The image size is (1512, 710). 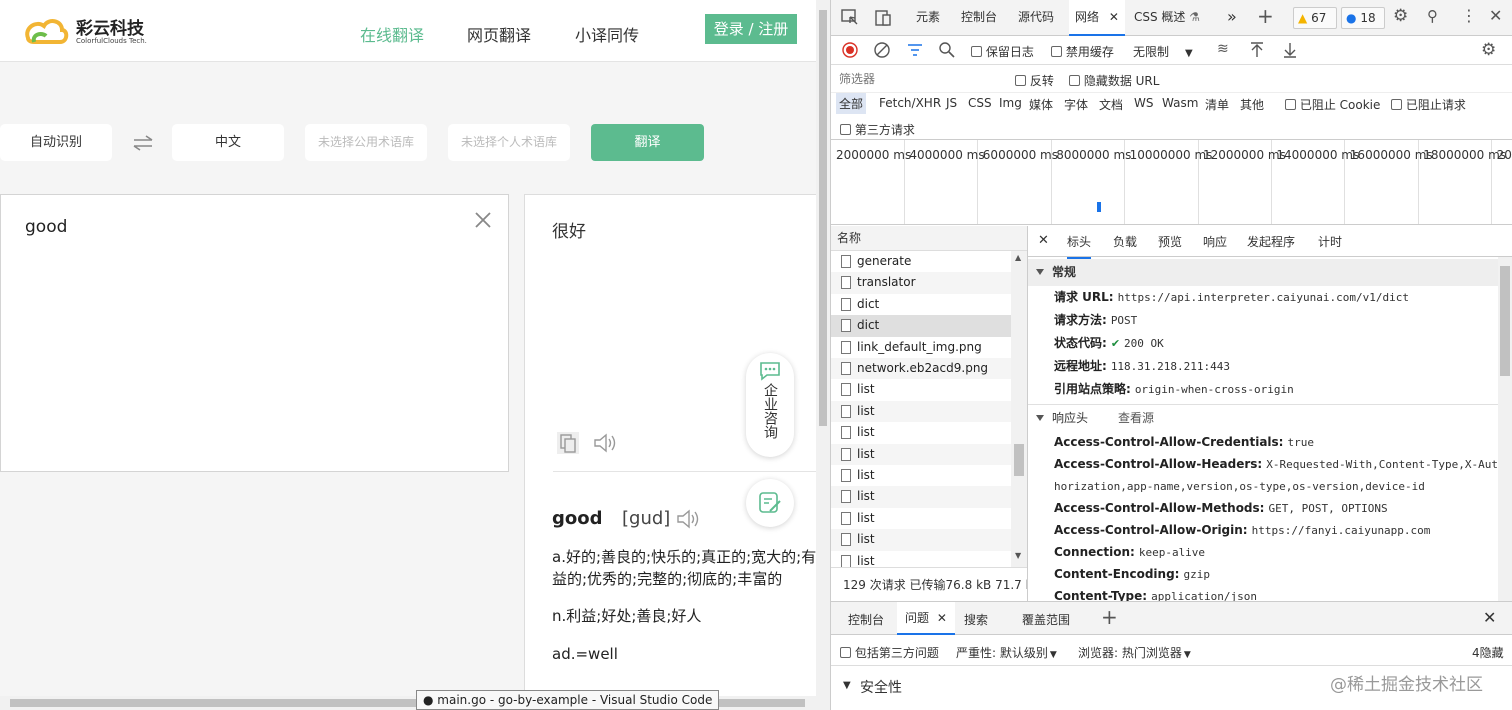 I want to click on import-har-icon, so click(x=1257, y=50).